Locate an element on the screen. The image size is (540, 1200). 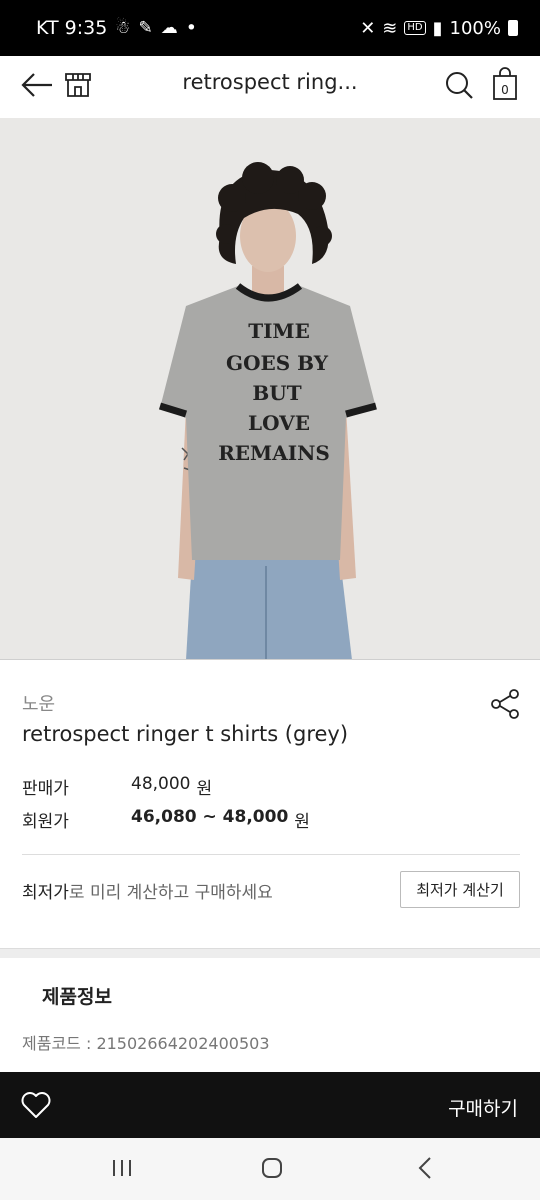
member-price-label: 회원가 is located at coordinates (45, 822).